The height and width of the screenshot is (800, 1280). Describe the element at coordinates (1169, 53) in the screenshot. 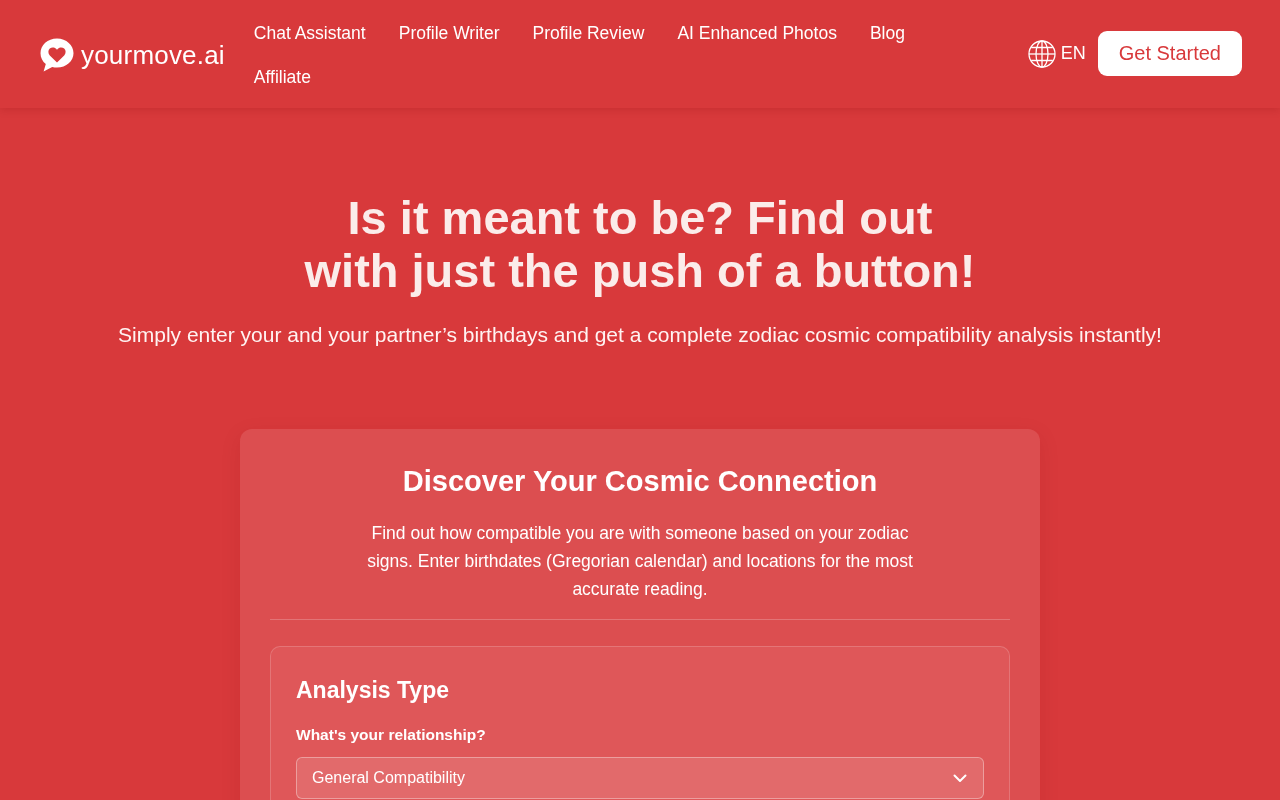

I see `get-started-button: Get Started` at that location.